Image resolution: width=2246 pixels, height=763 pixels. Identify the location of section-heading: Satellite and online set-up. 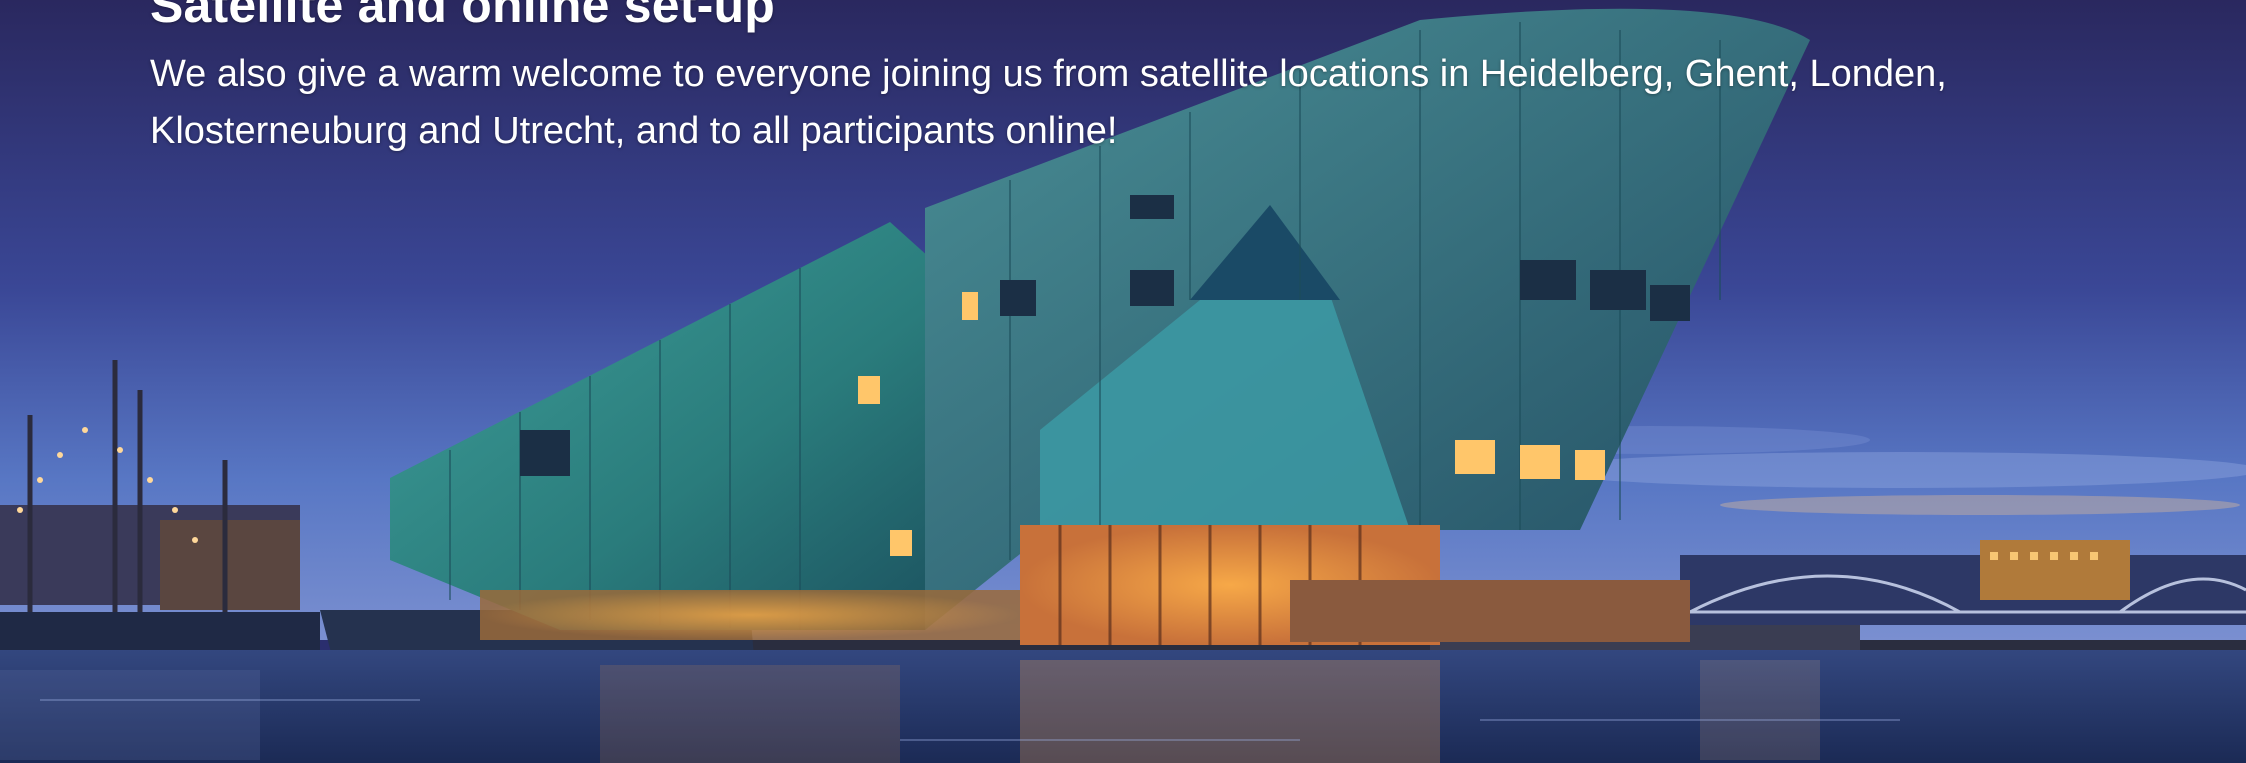
(462, 16).